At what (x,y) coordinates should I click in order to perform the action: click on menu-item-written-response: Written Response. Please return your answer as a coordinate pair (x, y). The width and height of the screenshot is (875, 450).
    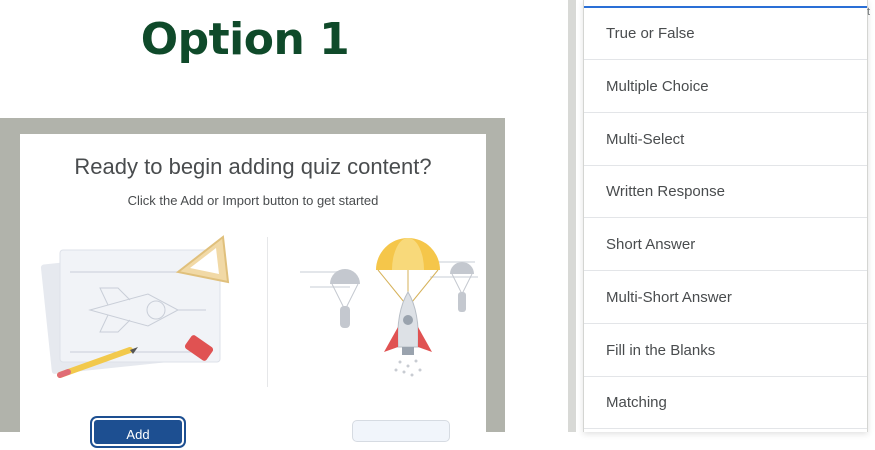
    Looking at the image, I should click on (725, 192).